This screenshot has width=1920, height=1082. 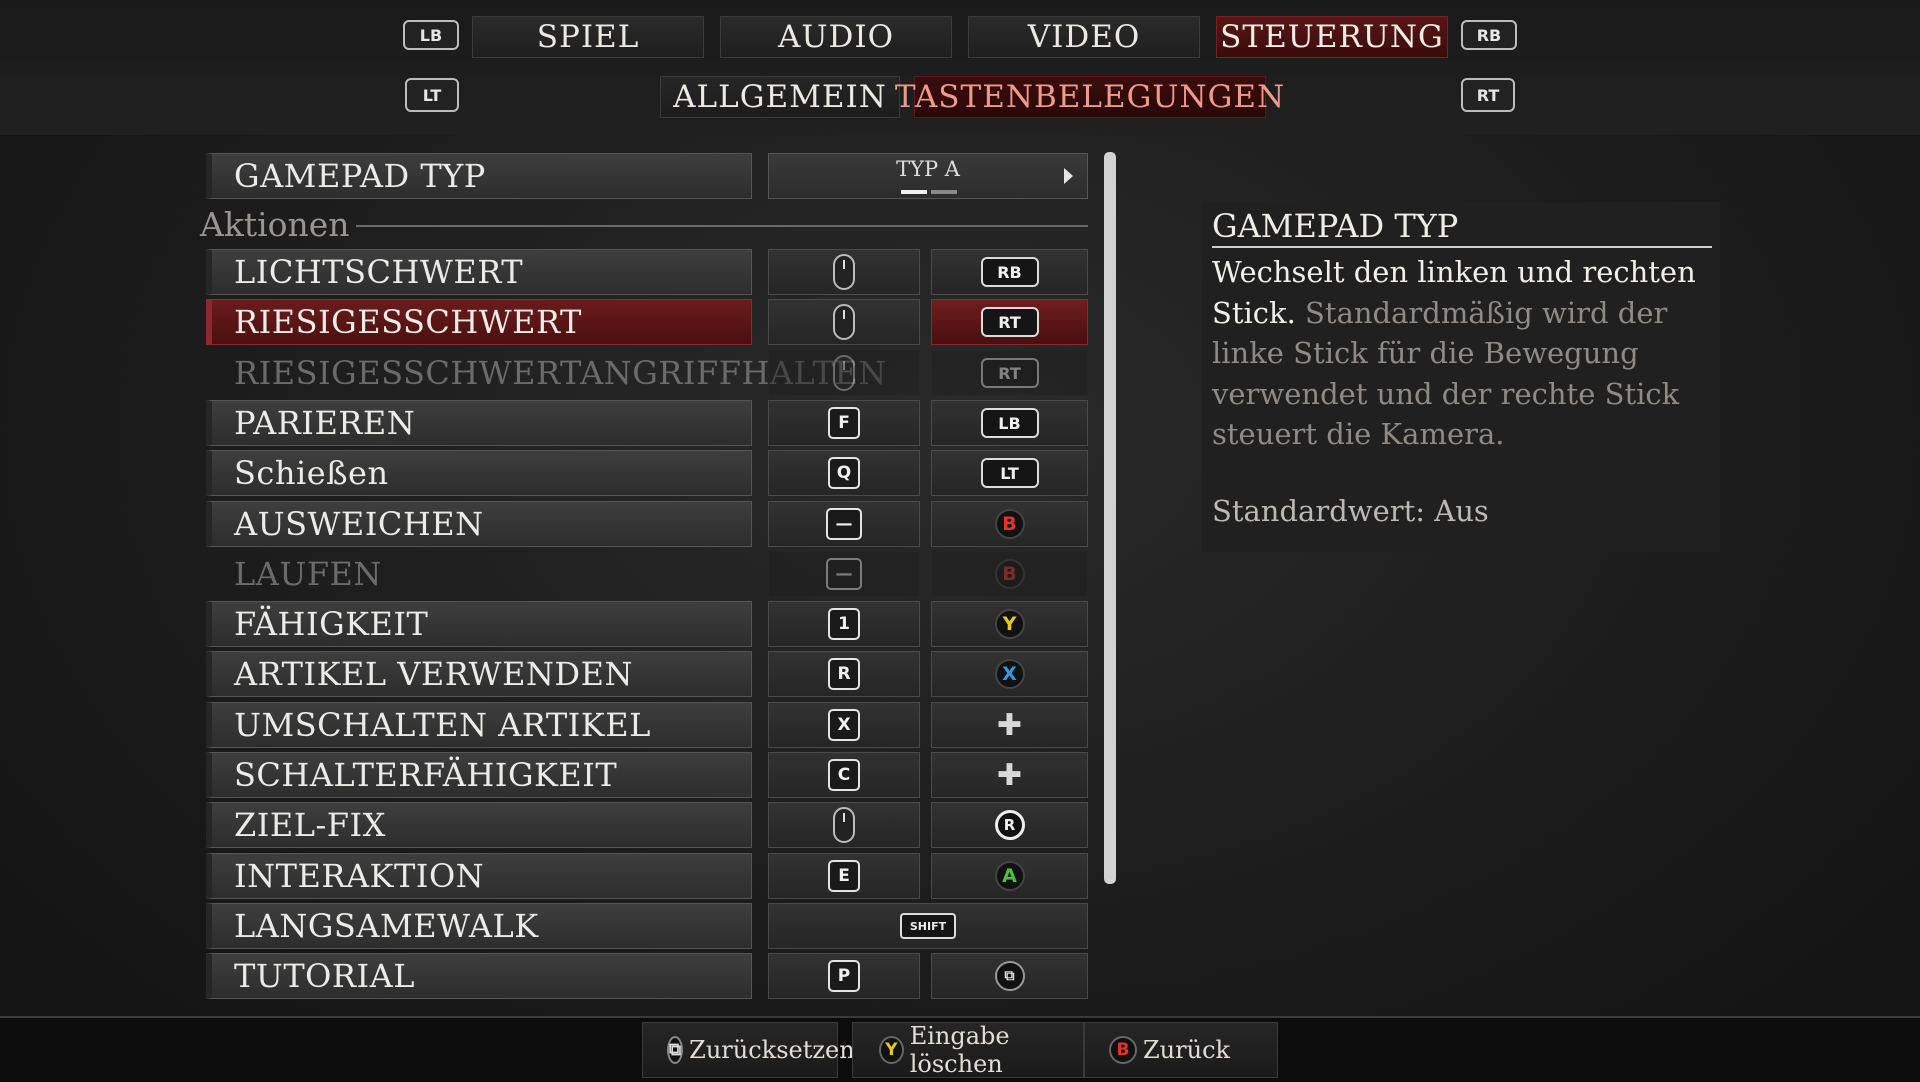 What do you see at coordinates (644, 574) in the screenshot?
I see `binding-row: LAUFEN — B` at bounding box center [644, 574].